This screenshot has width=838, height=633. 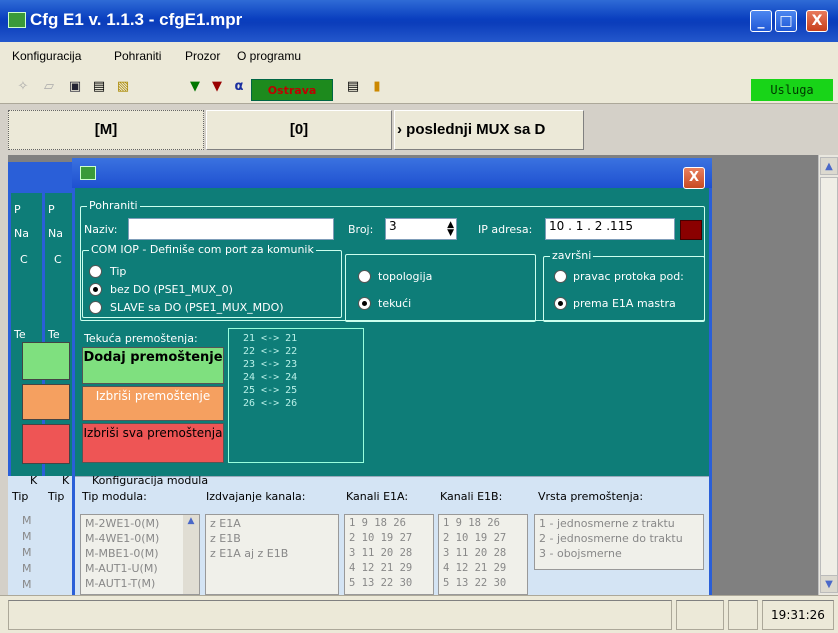 I want to click on dialog-icon, so click(x=88, y=173).